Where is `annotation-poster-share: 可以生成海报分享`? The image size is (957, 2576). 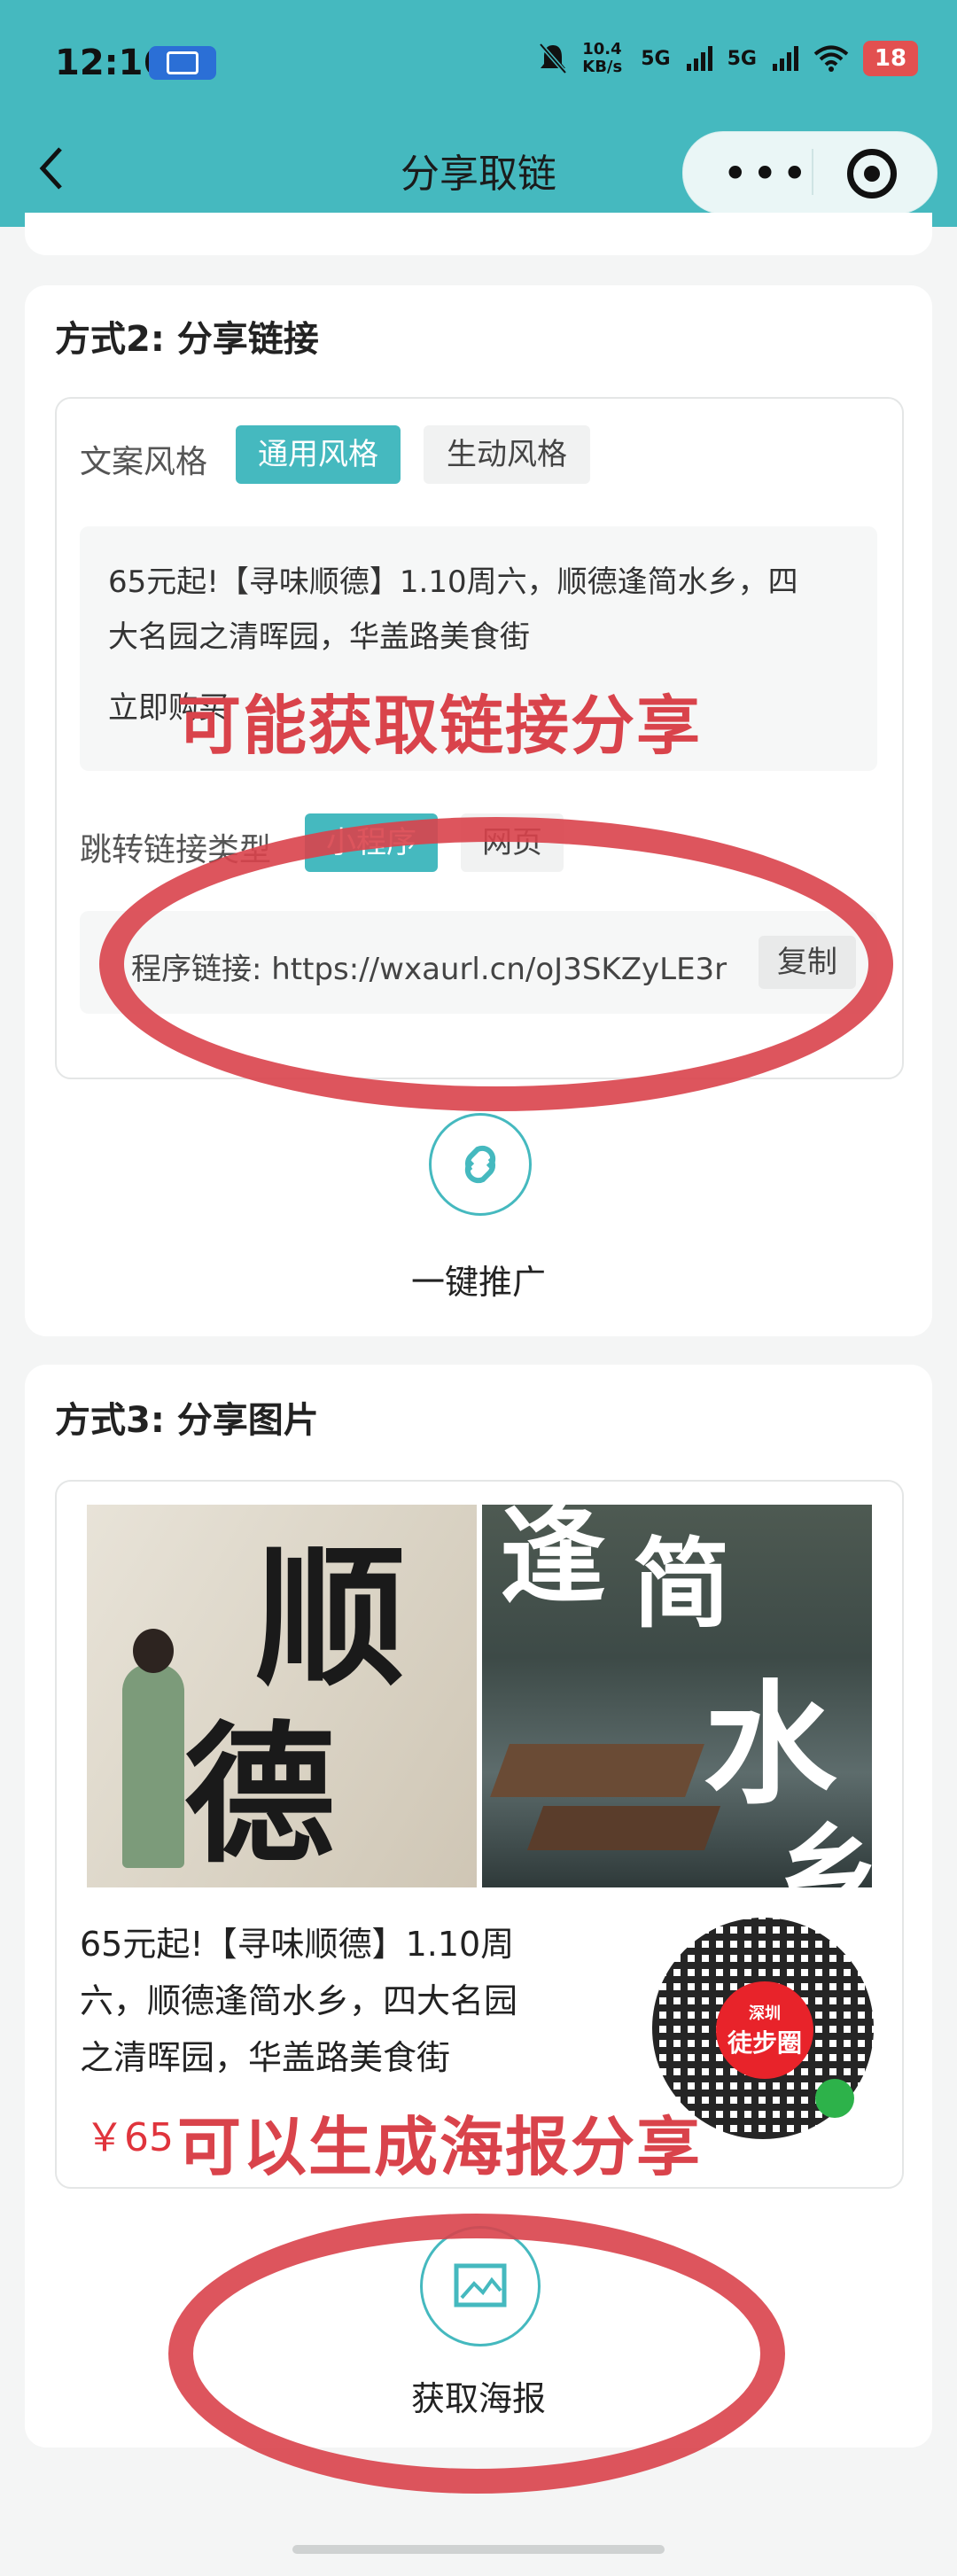
annotation-poster-share: 可以生成海报分享 is located at coordinates (440, 2147).